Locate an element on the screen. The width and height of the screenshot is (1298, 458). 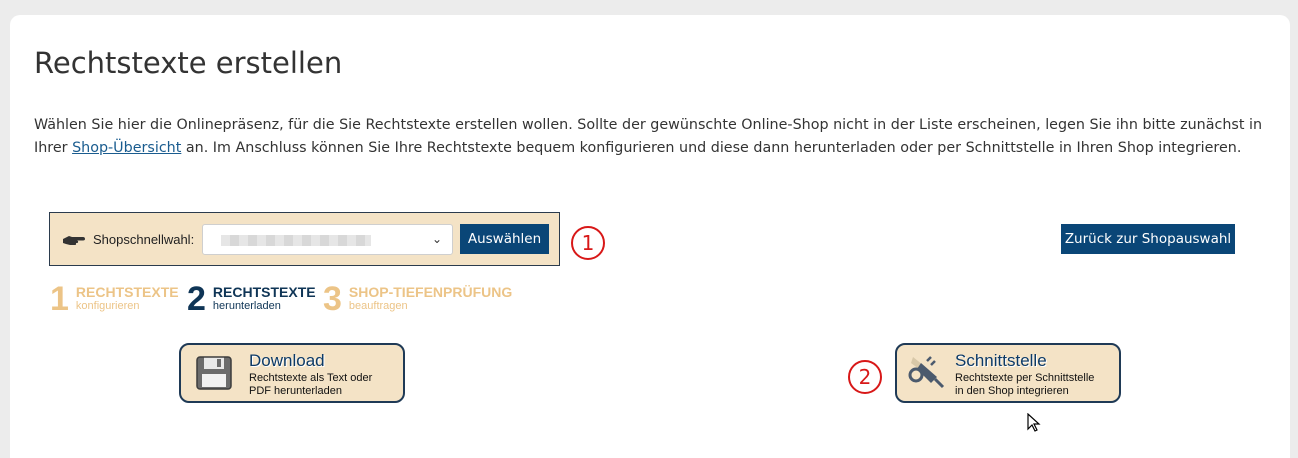
step-subtitle: beauftragen is located at coordinates (378, 306).